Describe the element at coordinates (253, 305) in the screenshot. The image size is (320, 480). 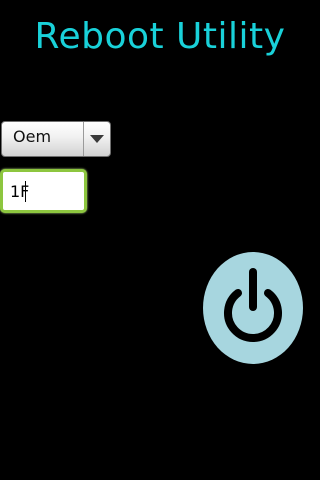
I see `power-icon` at that location.